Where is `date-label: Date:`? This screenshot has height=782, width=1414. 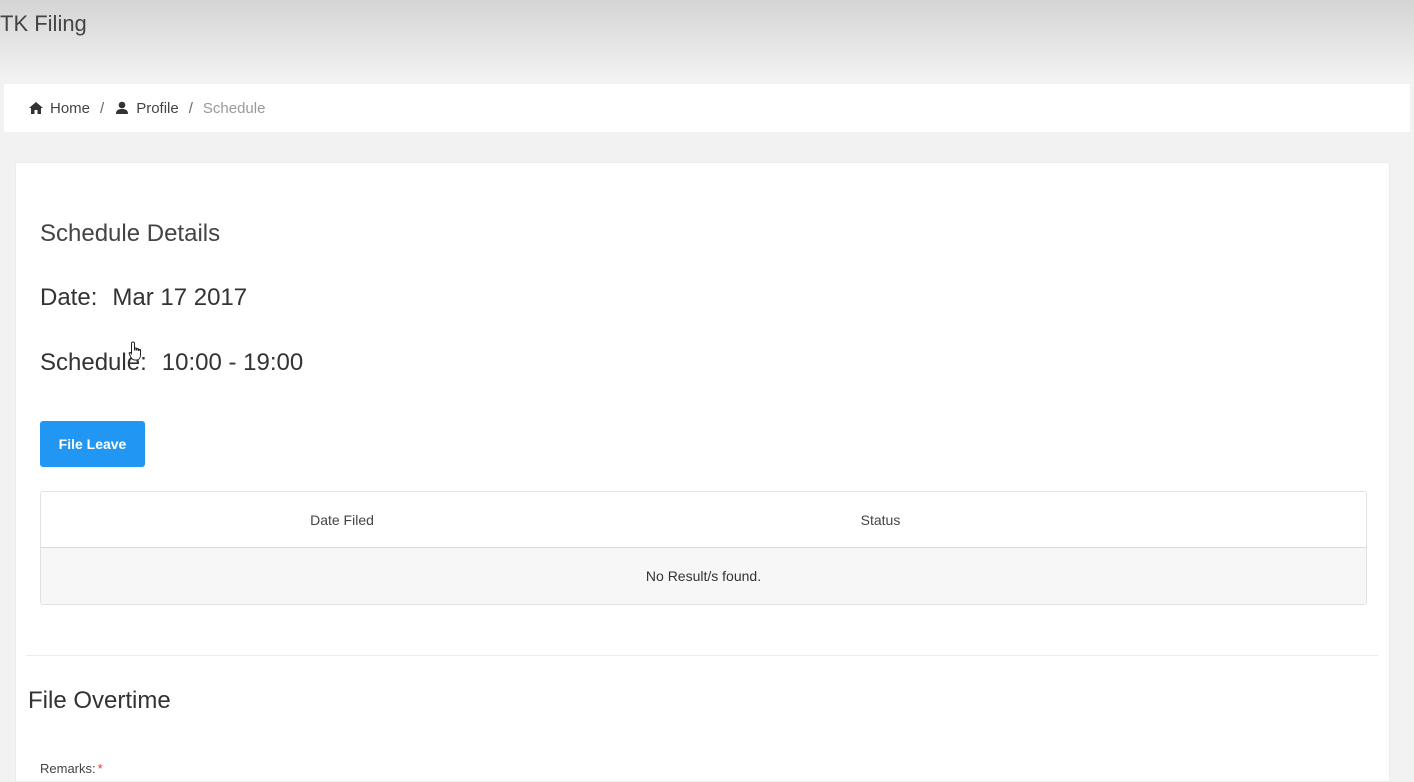
date-label: Date: is located at coordinates (69, 297).